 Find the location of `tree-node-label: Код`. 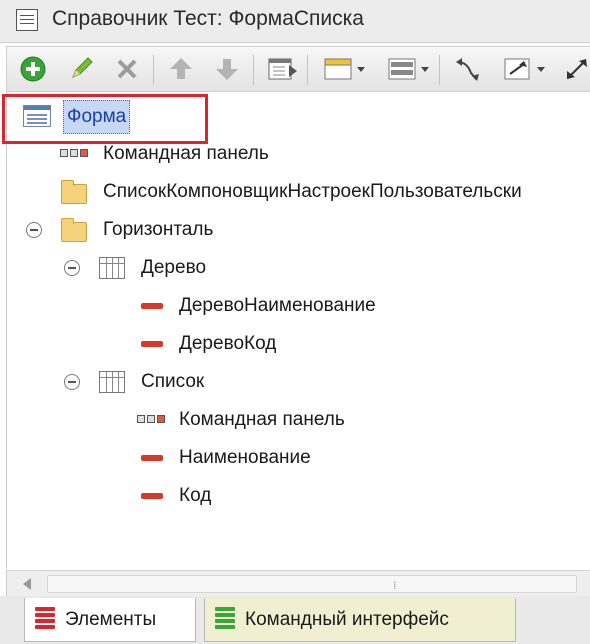

tree-node-label: Код is located at coordinates (195, 495).